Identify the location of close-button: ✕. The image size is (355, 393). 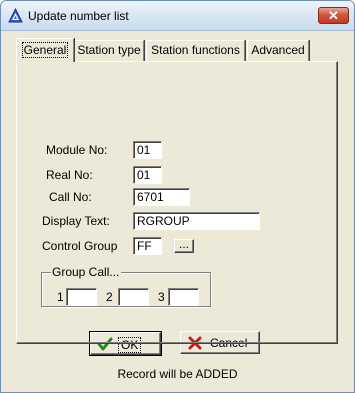
(333, 15).